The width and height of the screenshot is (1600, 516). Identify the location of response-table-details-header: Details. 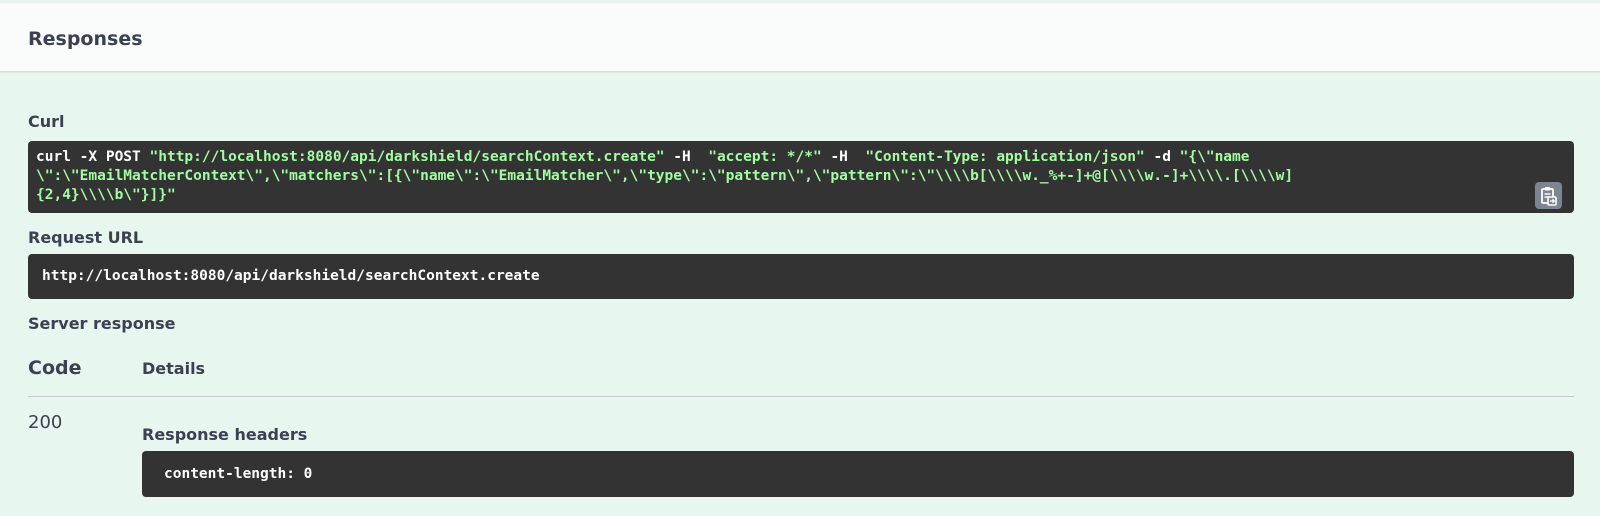
(174, 368).